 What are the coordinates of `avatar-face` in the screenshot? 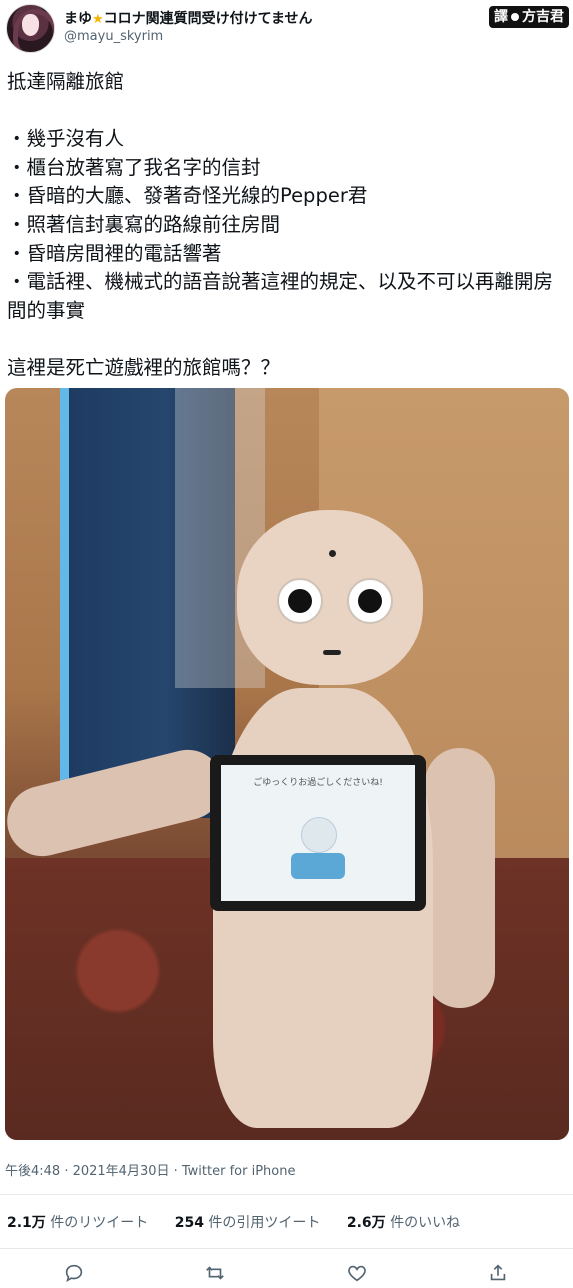 It's located at (30, 25).